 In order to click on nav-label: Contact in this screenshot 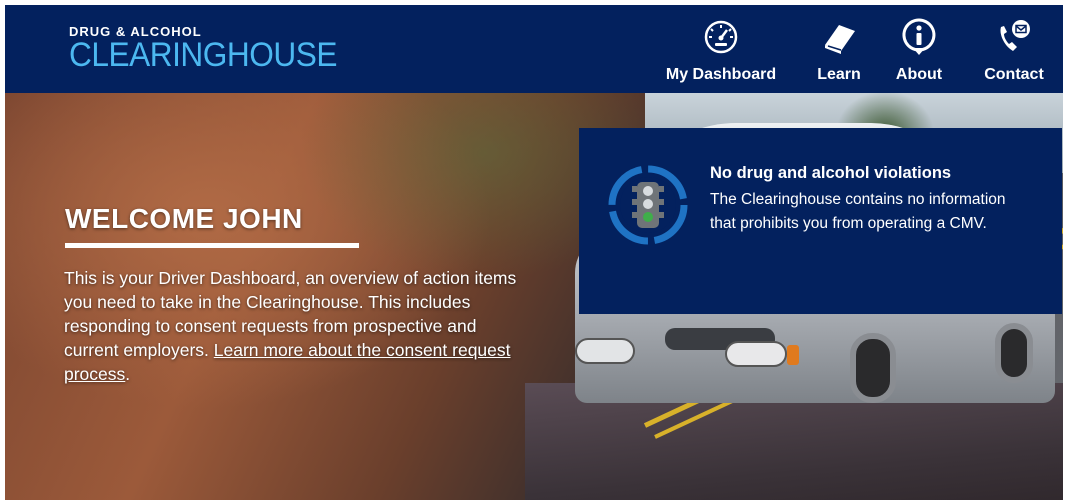, I will do `click(1014, 74)`.